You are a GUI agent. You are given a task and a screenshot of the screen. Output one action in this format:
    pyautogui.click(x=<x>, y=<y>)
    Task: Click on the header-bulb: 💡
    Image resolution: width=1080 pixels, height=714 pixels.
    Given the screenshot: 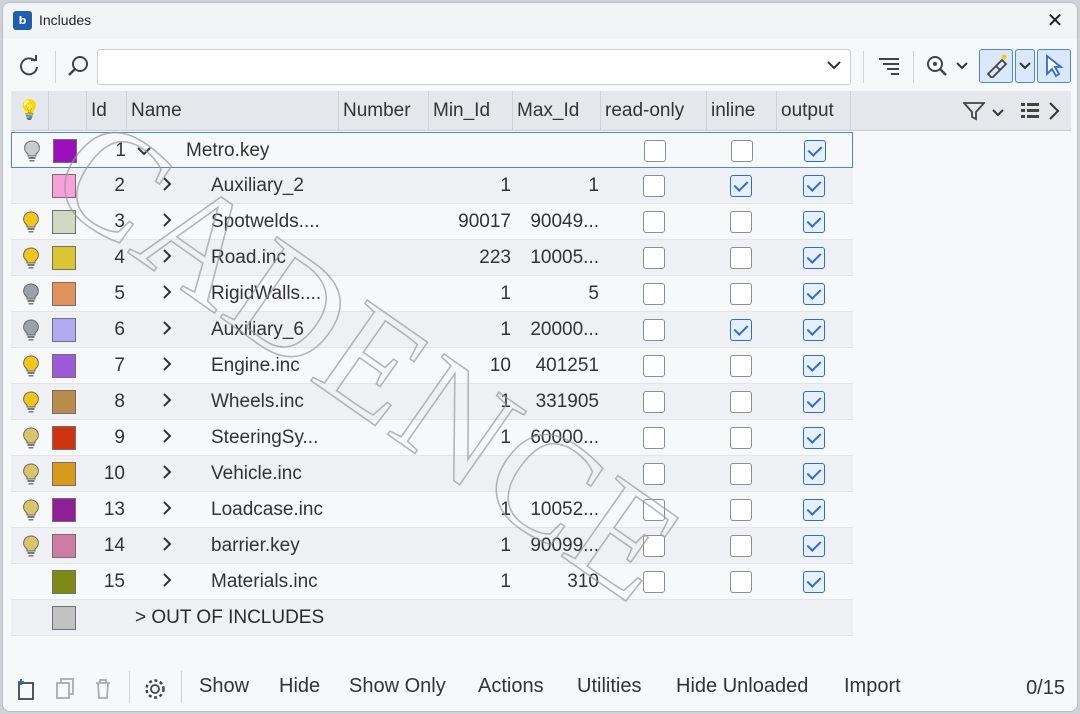 What is the action you would take?
    pyautogui.click(x=30, y=111)
    